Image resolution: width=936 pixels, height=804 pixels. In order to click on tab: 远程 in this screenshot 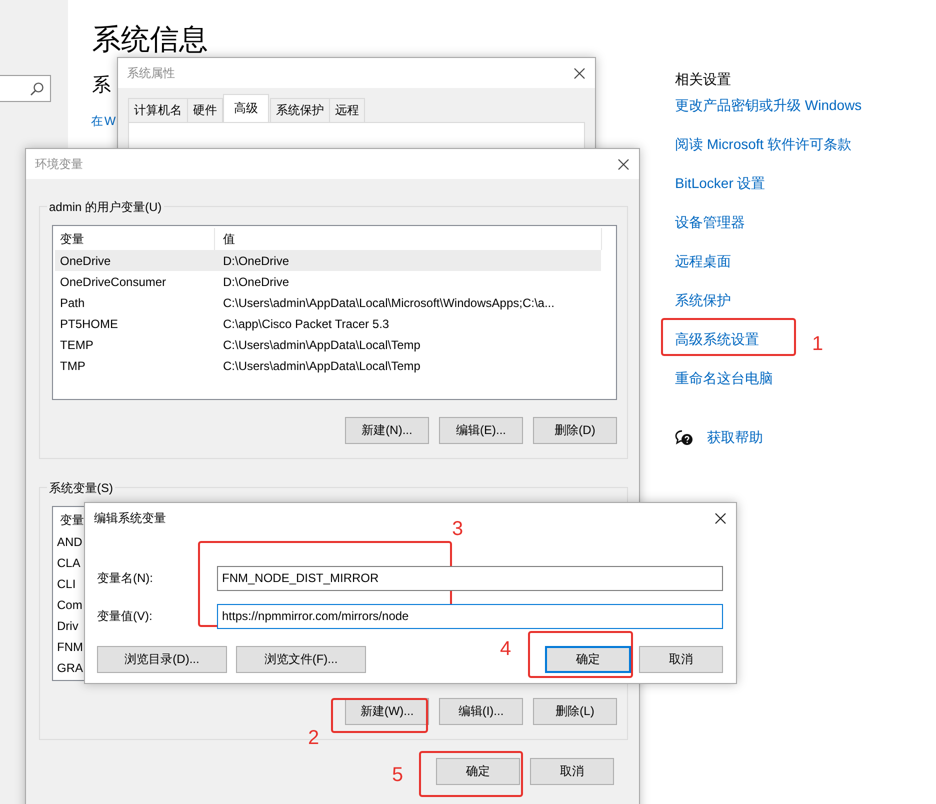, I will do `click(347, 110)`.